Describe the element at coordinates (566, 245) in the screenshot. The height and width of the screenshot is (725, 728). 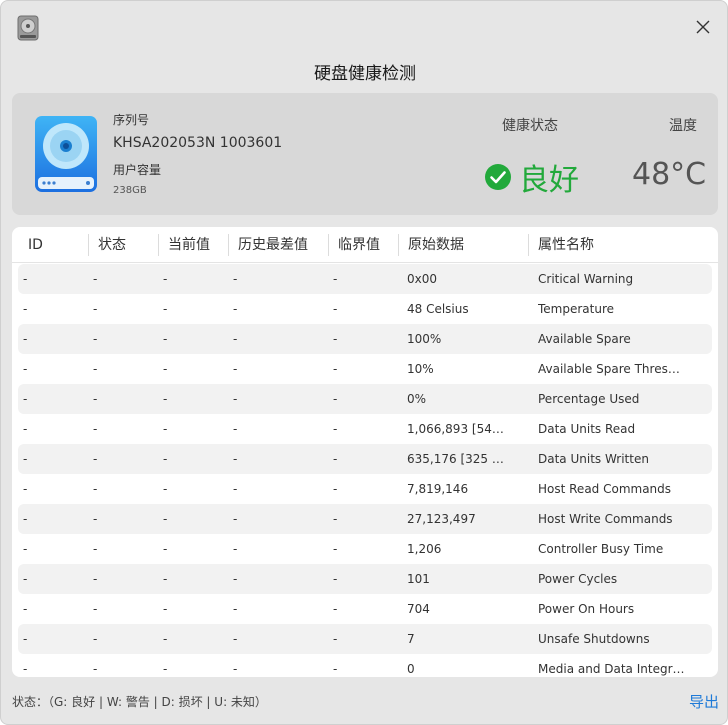
I see `header-attribute-name: 属性名称` at that location.